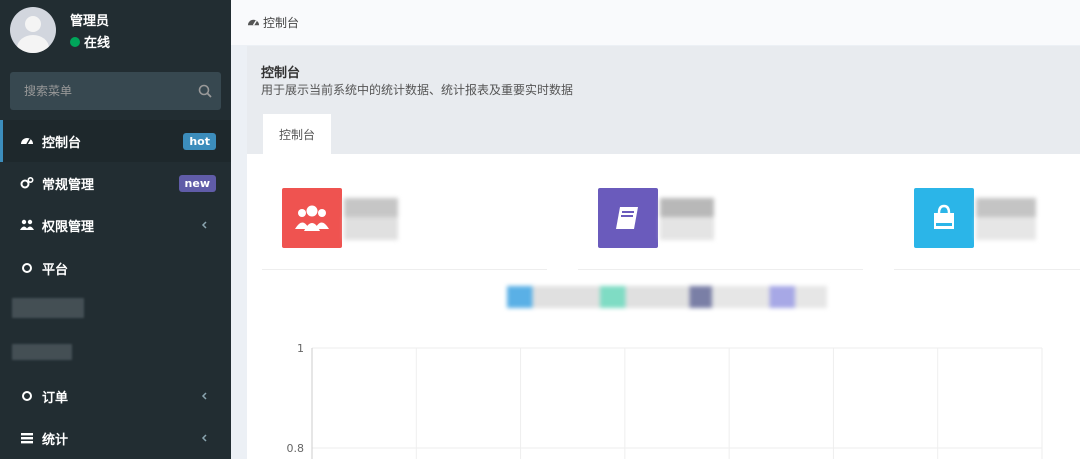 This screenshot has height=459, width=1080. I want to click on sidebar-item-general: 常规管理 new, so click(115, 183).